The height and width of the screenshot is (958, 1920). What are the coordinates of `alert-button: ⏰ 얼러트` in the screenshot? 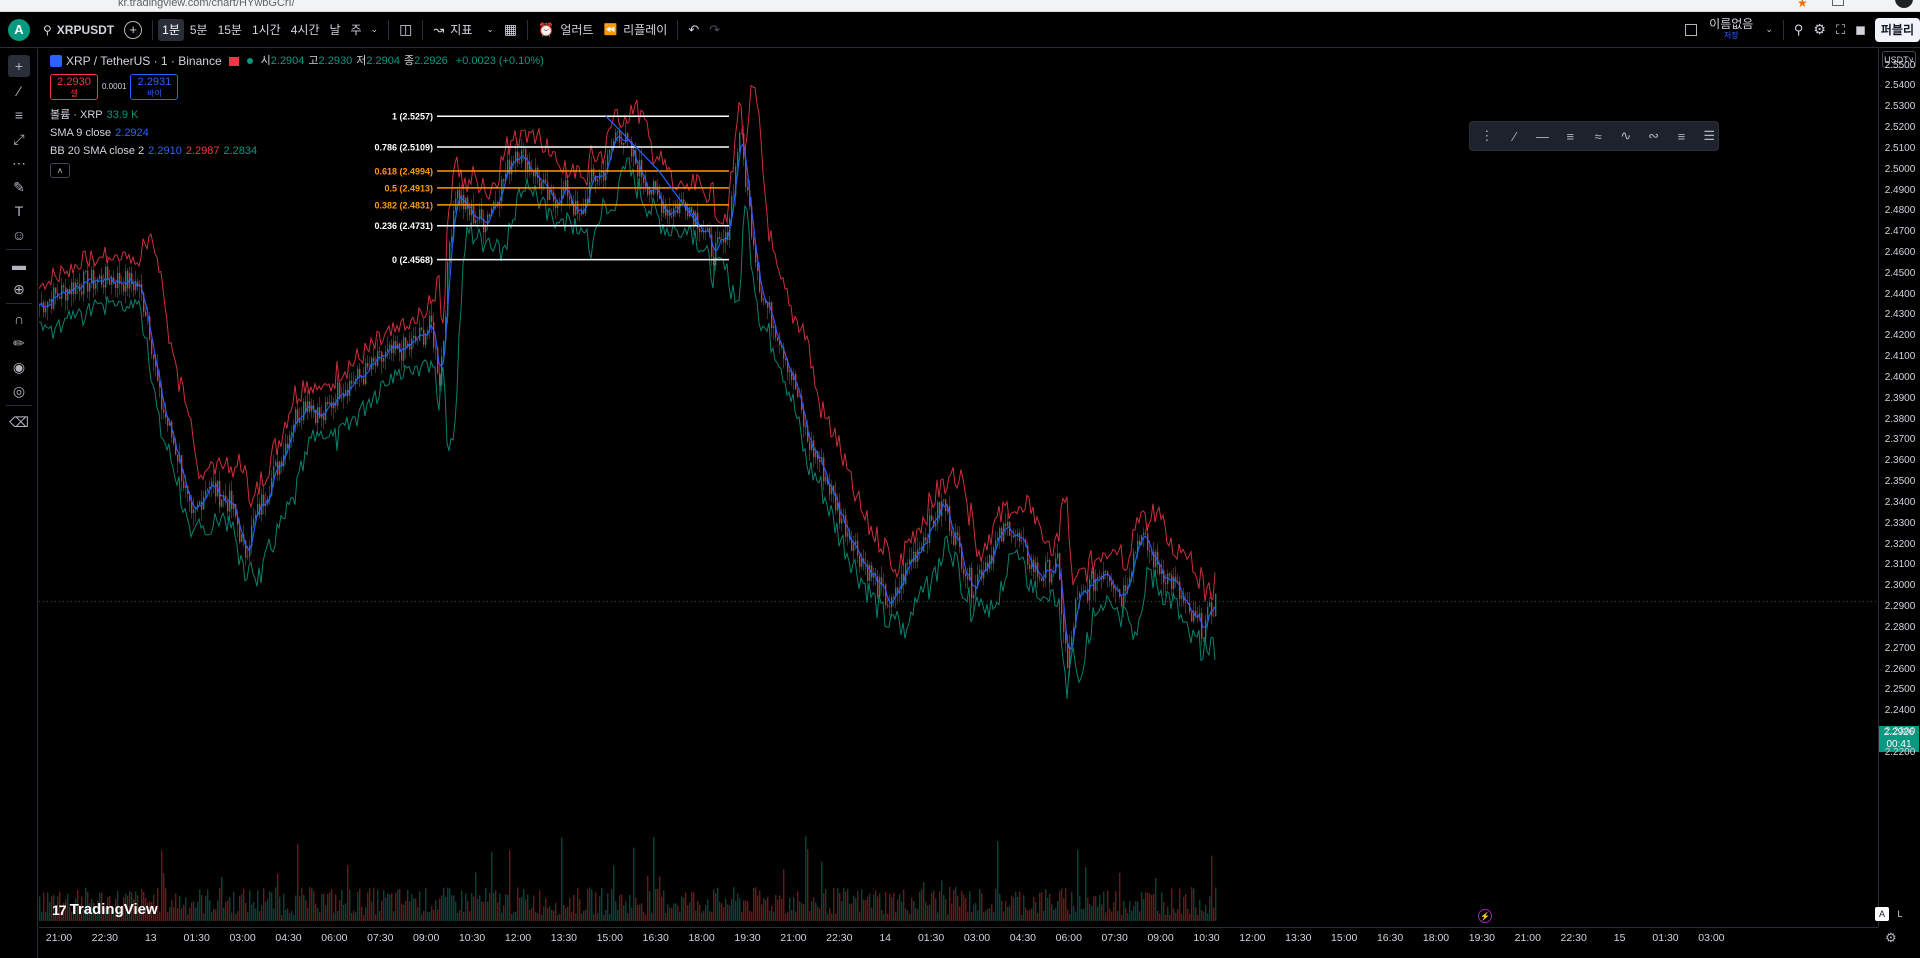 It's located at (565, 30).